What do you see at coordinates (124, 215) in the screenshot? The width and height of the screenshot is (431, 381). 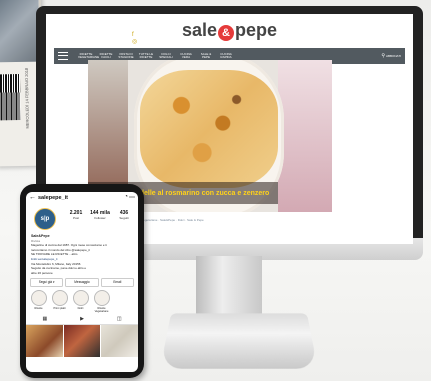 I see `stat-following: 436 Seguiti` at bounding box center [124, 215].